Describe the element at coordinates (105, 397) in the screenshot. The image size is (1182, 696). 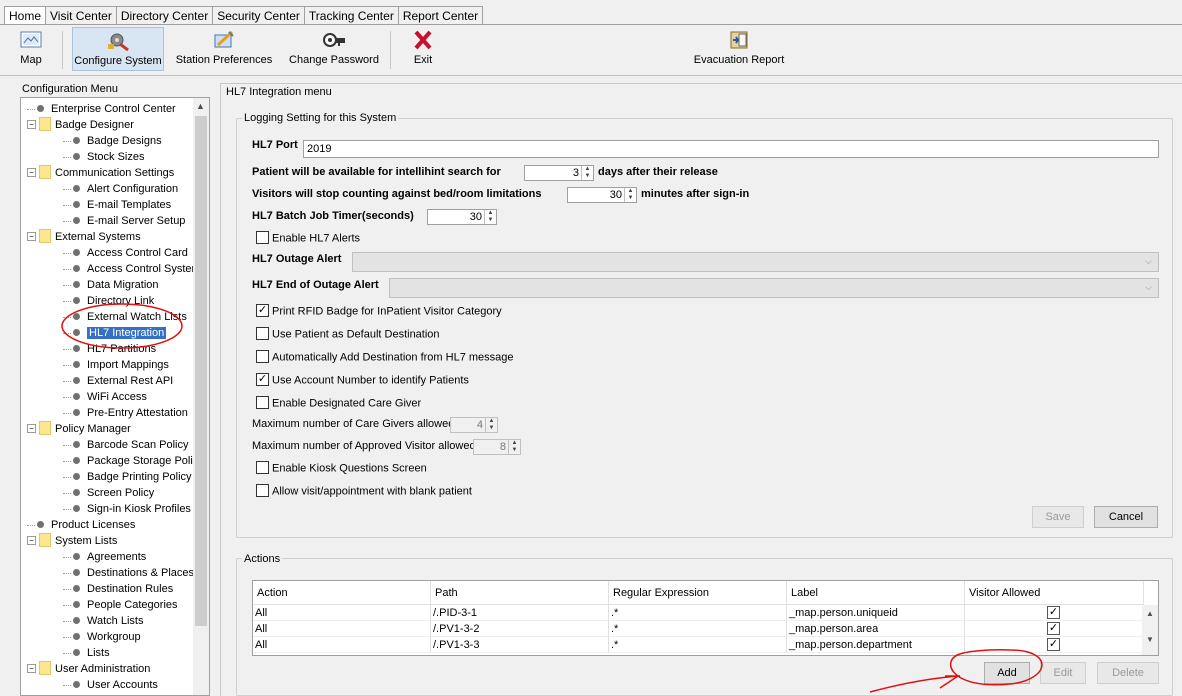
I see `tree-item: WiFi Access` at that location.